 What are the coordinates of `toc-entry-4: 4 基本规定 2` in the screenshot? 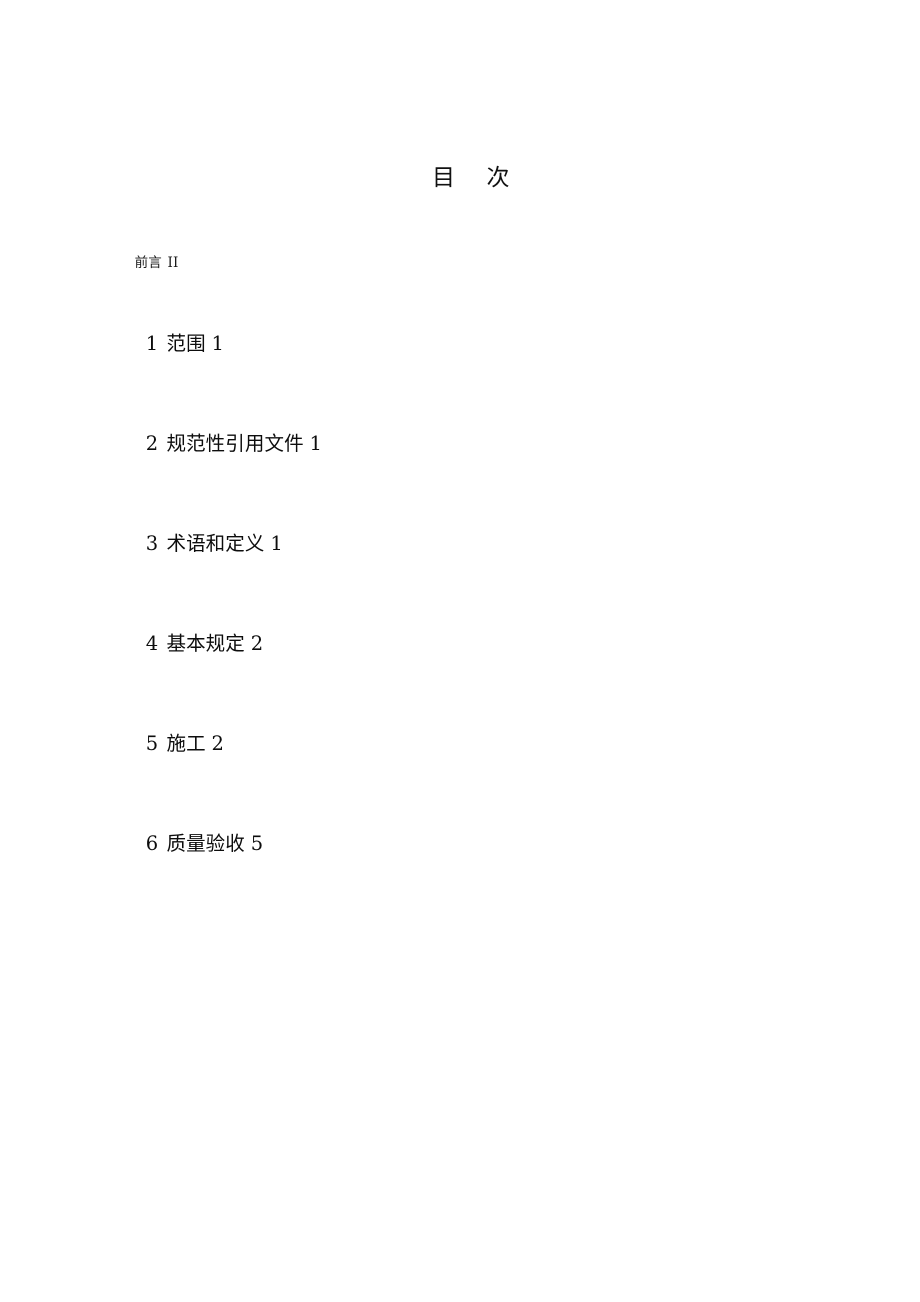 It's located at (458, 644).